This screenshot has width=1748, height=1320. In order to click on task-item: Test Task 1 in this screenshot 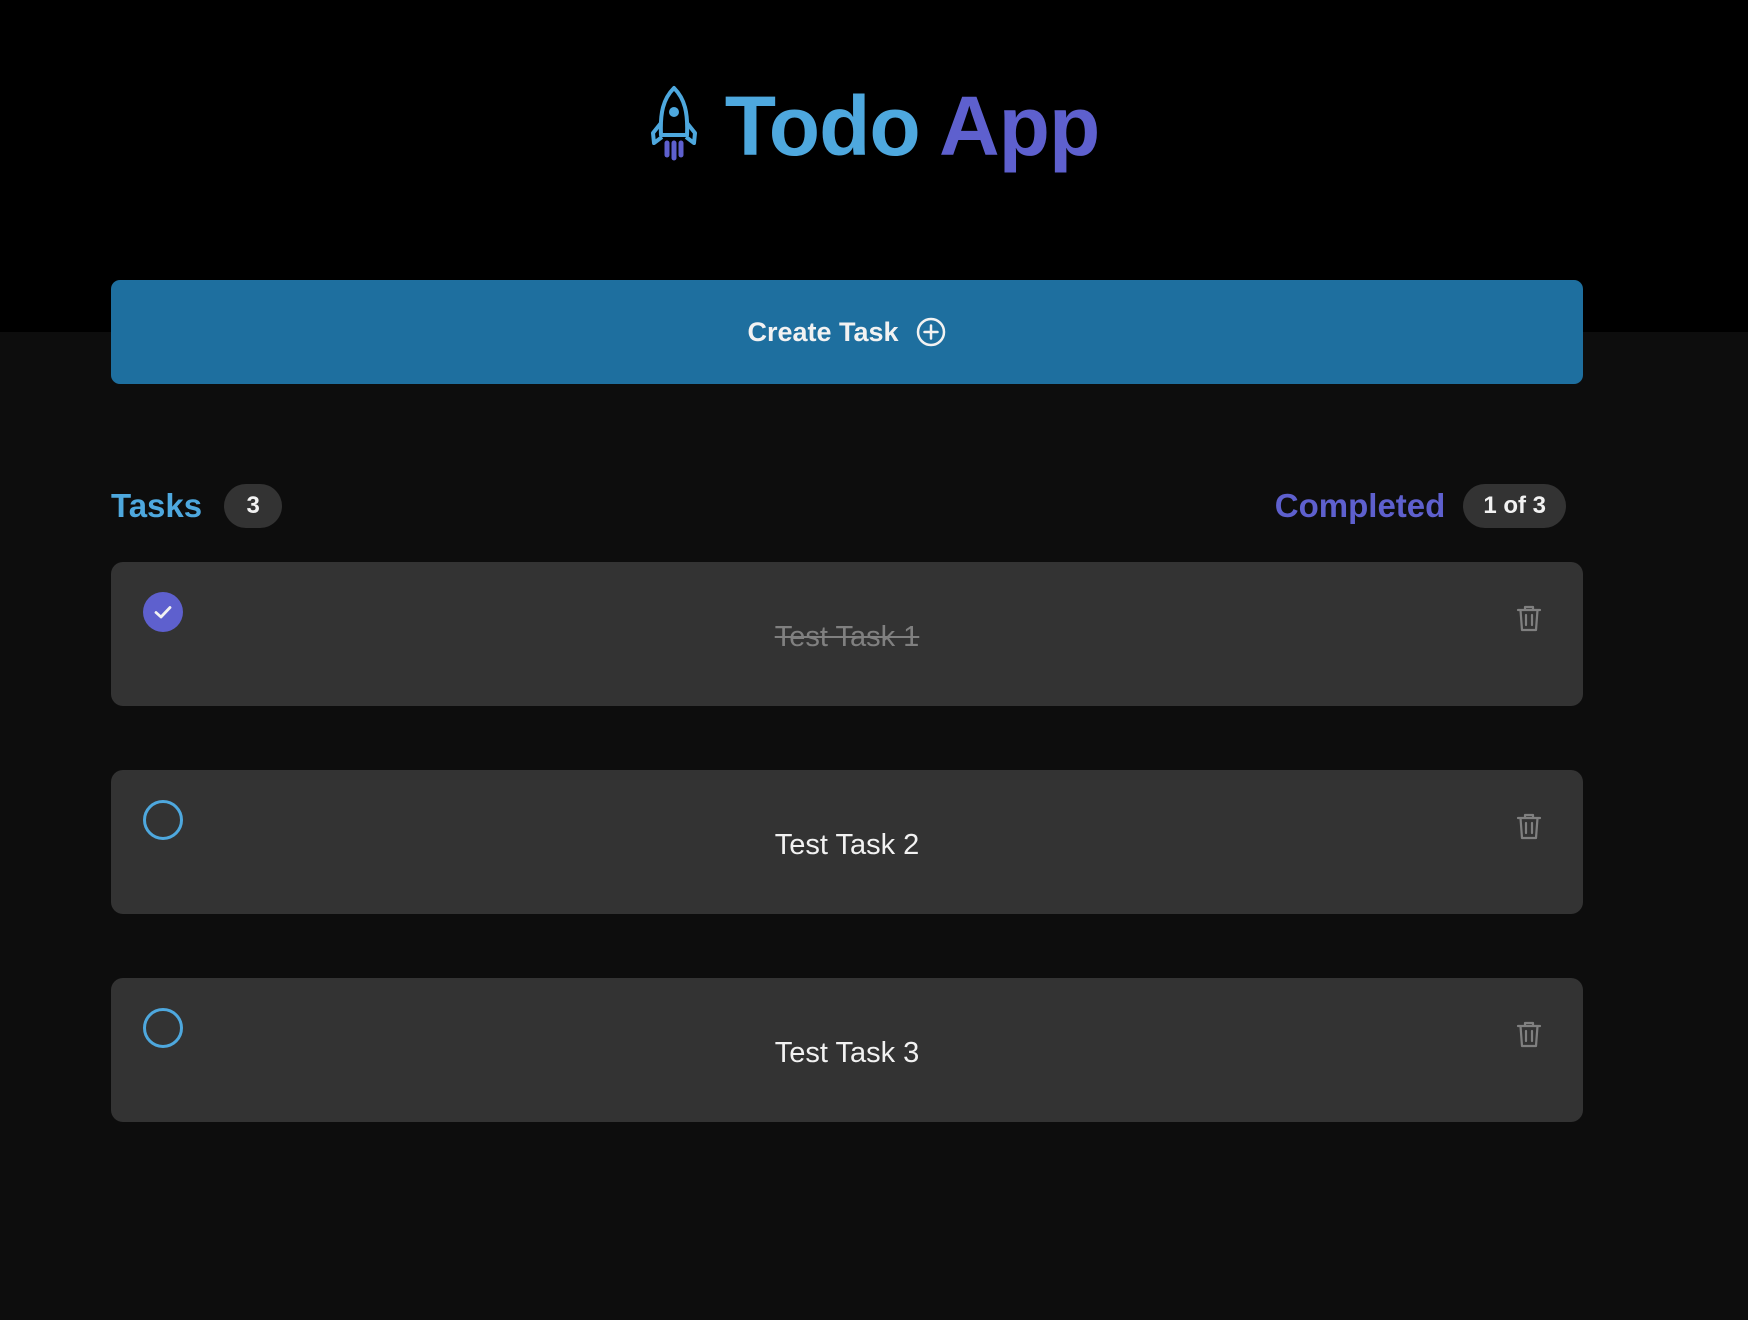, I will do `click(847, 634)`.